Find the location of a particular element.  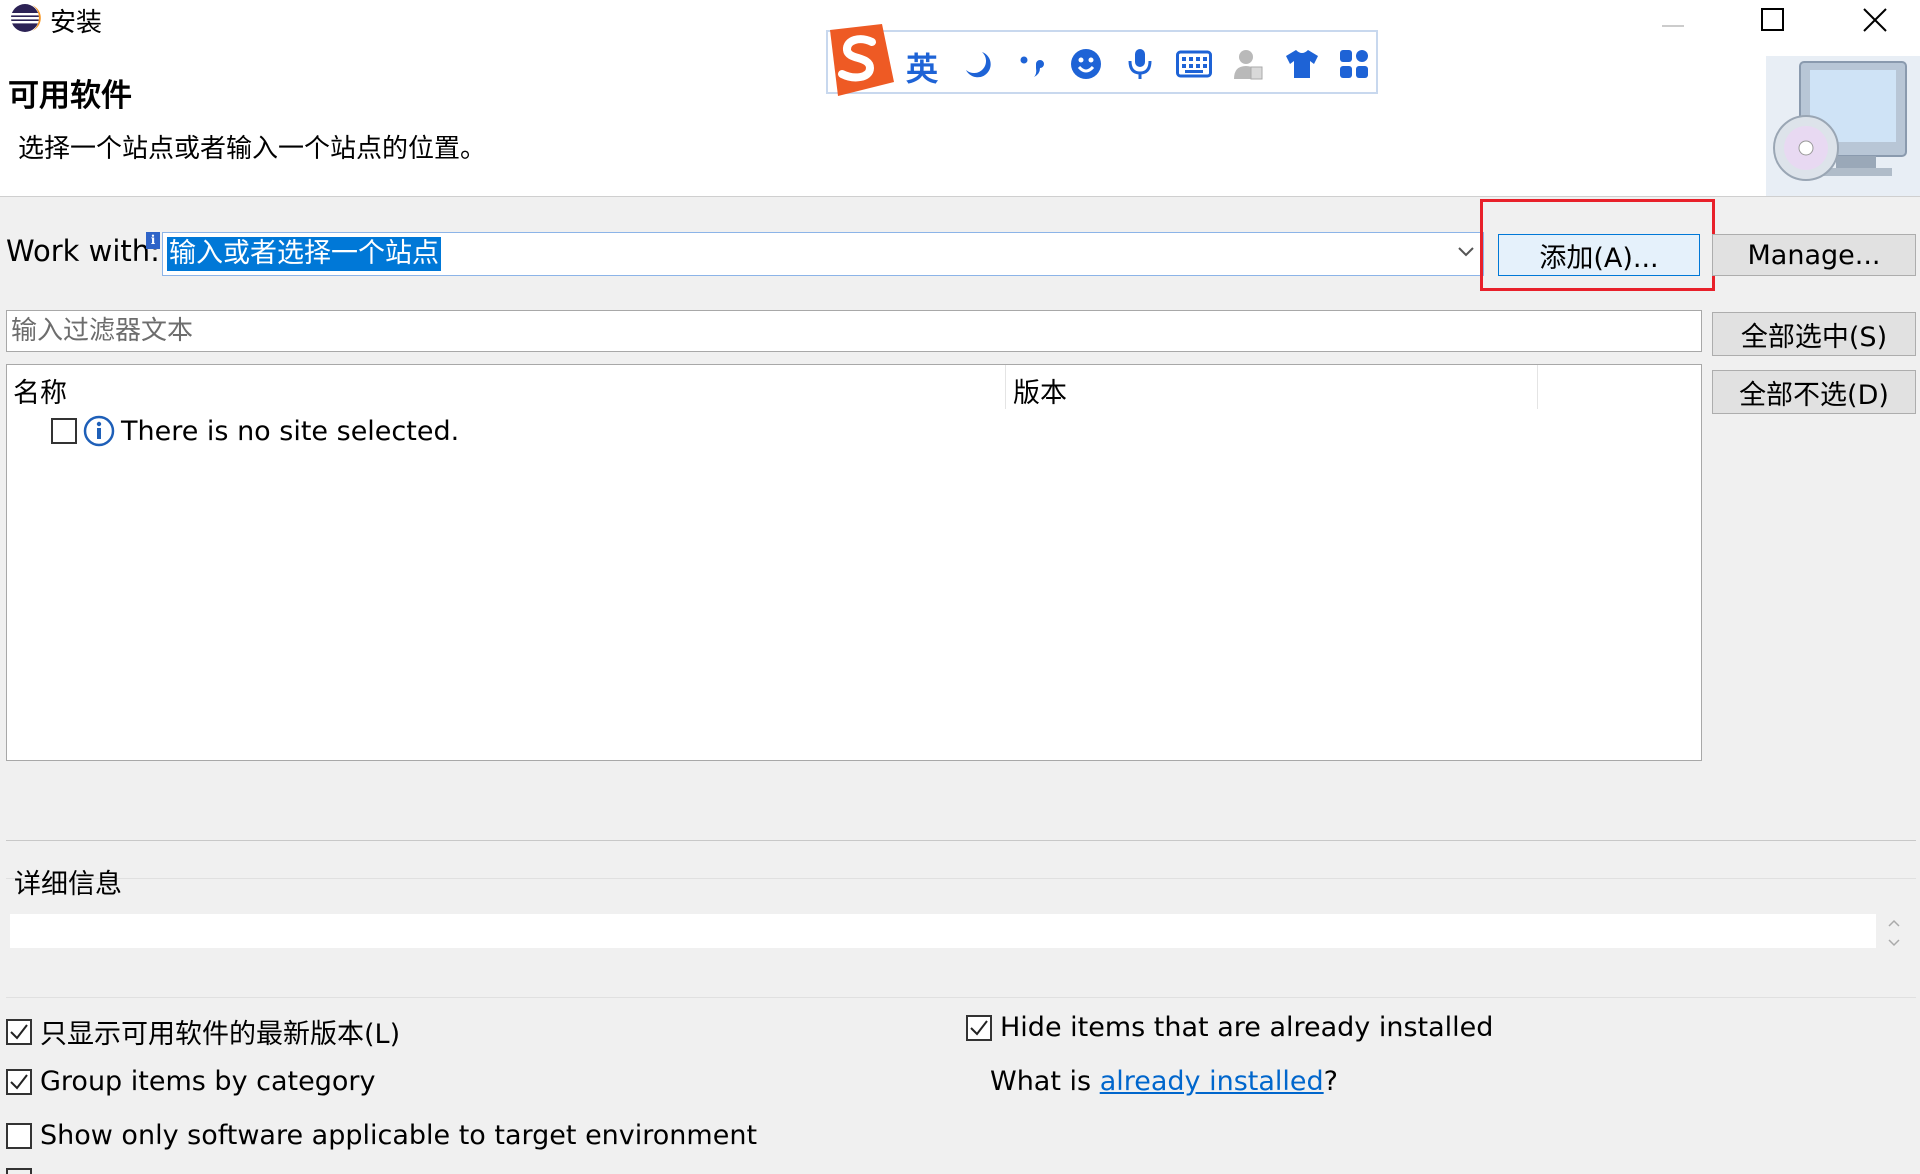

what-is-suffix: ? is located at coordinates (1331, 1081).